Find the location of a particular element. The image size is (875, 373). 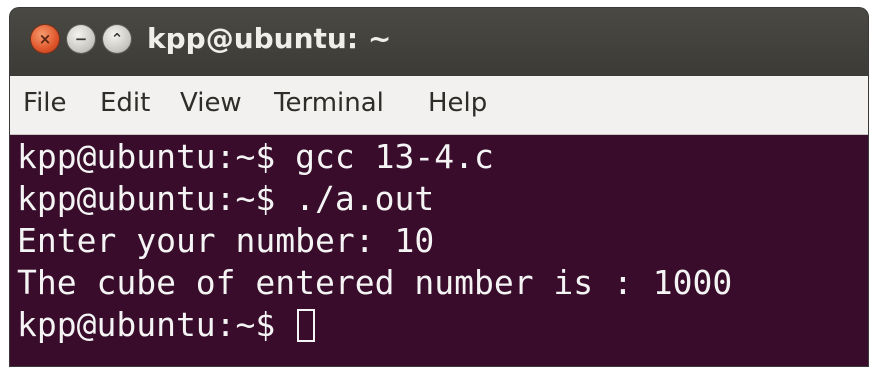

menu-help: Help is located at coordinates (457, 103).